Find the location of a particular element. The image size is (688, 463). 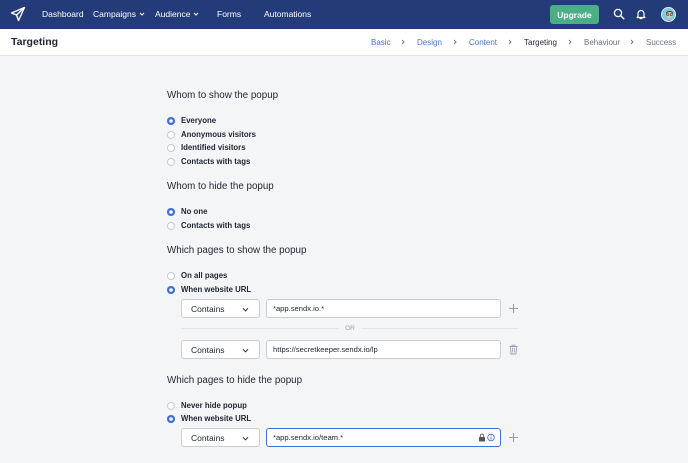

show-rule-2-operator-select: Contains is located at coordinates (220, 349).